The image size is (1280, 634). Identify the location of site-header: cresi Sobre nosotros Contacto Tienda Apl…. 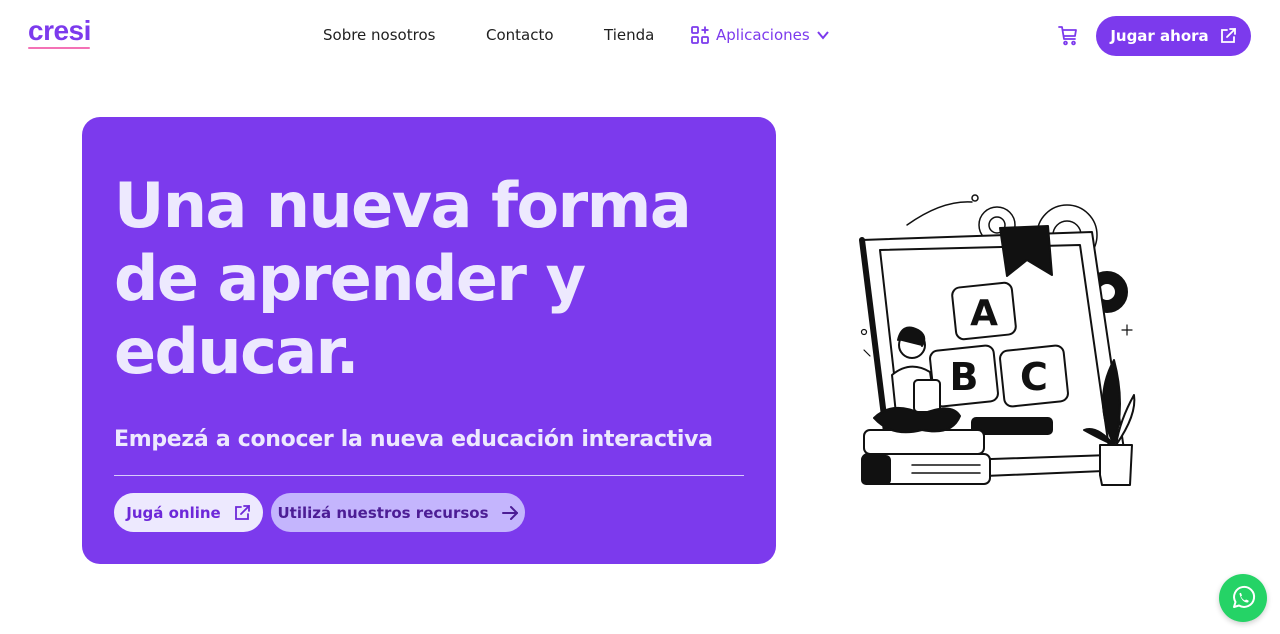
(640, 35).